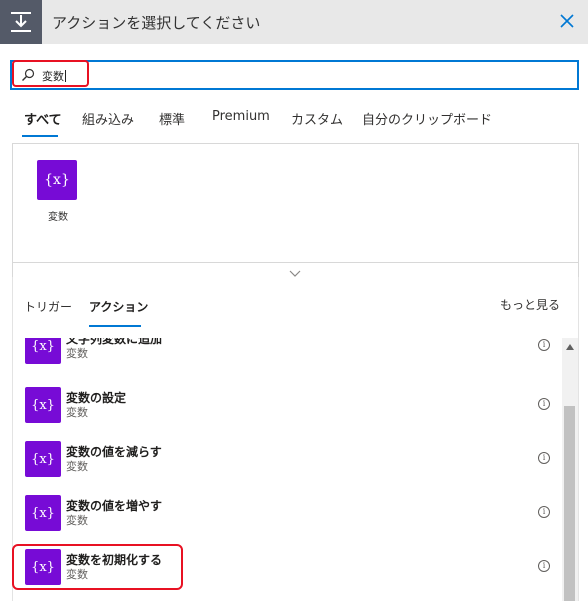  I want to click on action-append-to-string-variable: {x} 文字列変数に追加 変数 i, so click(287, 360).